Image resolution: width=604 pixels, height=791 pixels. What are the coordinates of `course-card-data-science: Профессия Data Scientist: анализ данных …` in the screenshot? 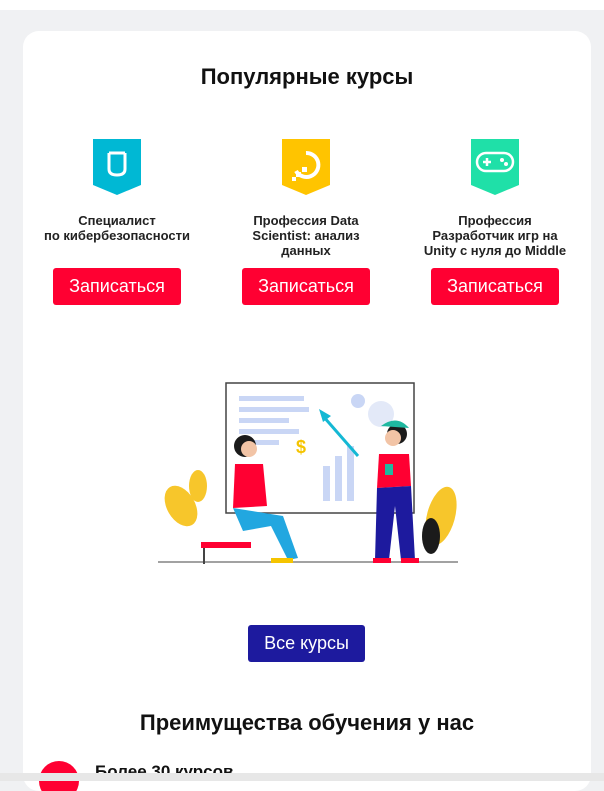 It's located at (306, 222).